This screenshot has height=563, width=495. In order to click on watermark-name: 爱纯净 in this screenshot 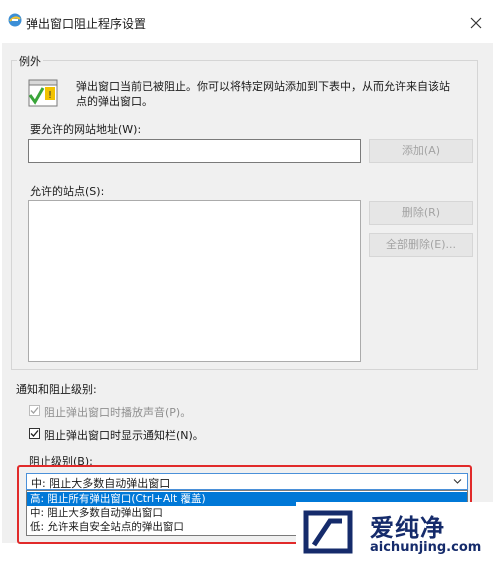, I will do `click(407, 528)`.